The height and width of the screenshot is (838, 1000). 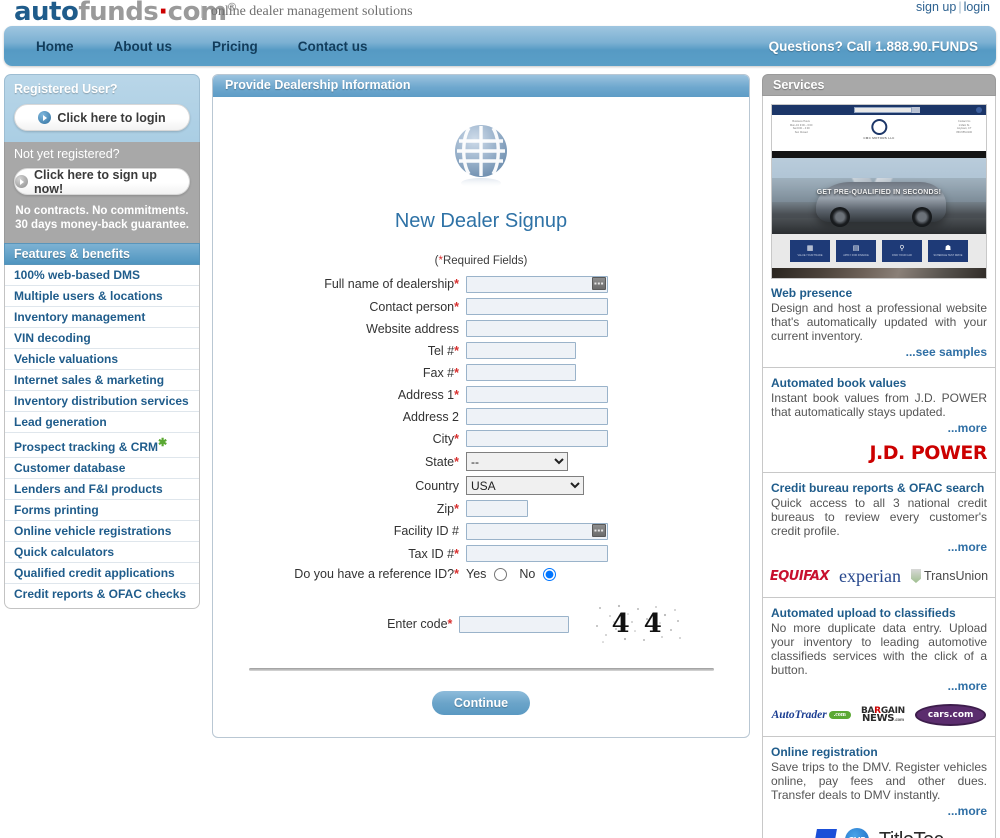 What do you see at coordinates (977, 7) in the screenshot?
I see `login-link: login` at bounding box center [977, 7].